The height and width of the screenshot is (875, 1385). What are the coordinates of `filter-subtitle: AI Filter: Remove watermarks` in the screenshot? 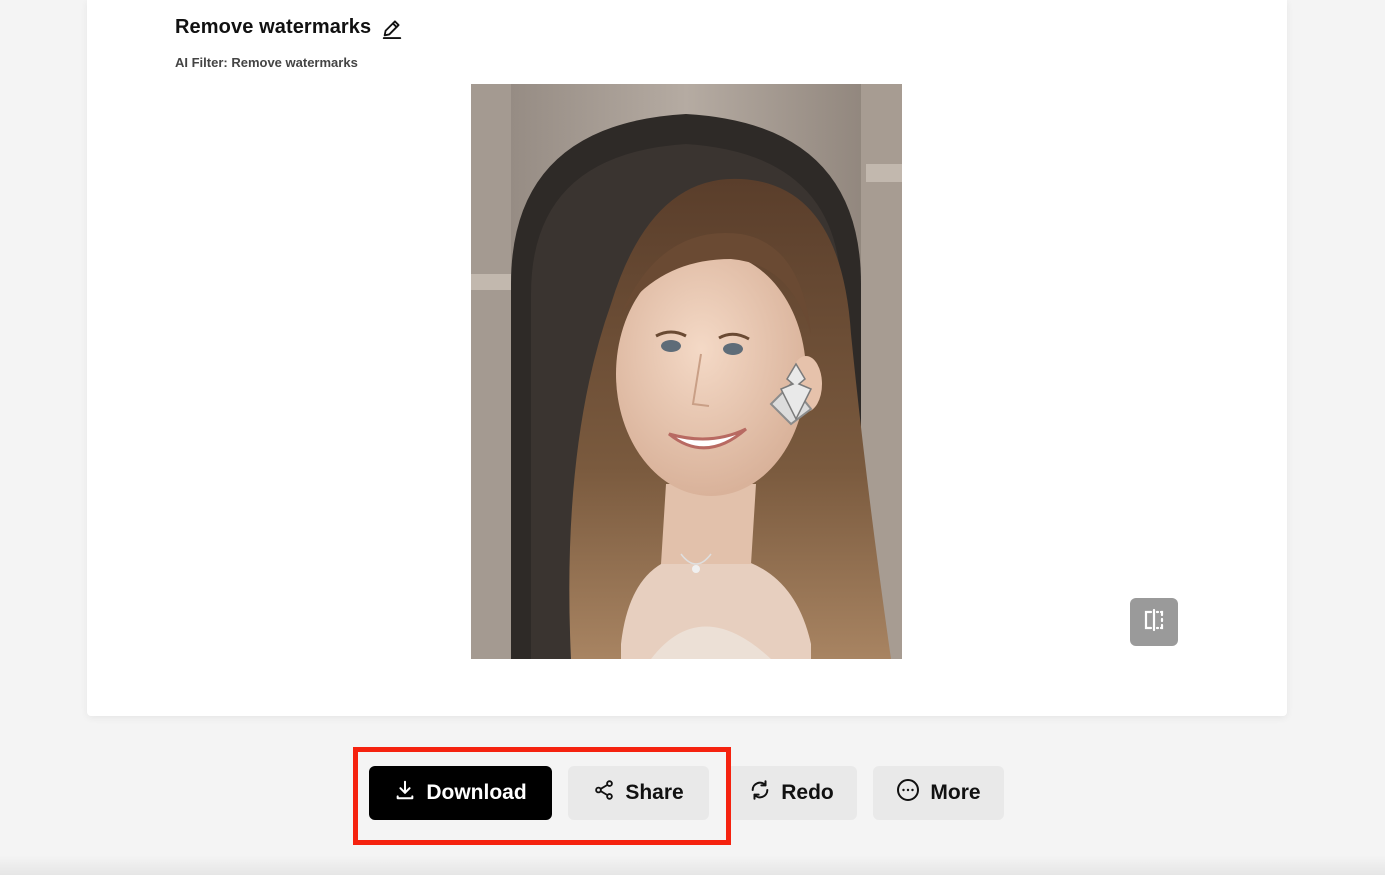 It's located at (266, 62).